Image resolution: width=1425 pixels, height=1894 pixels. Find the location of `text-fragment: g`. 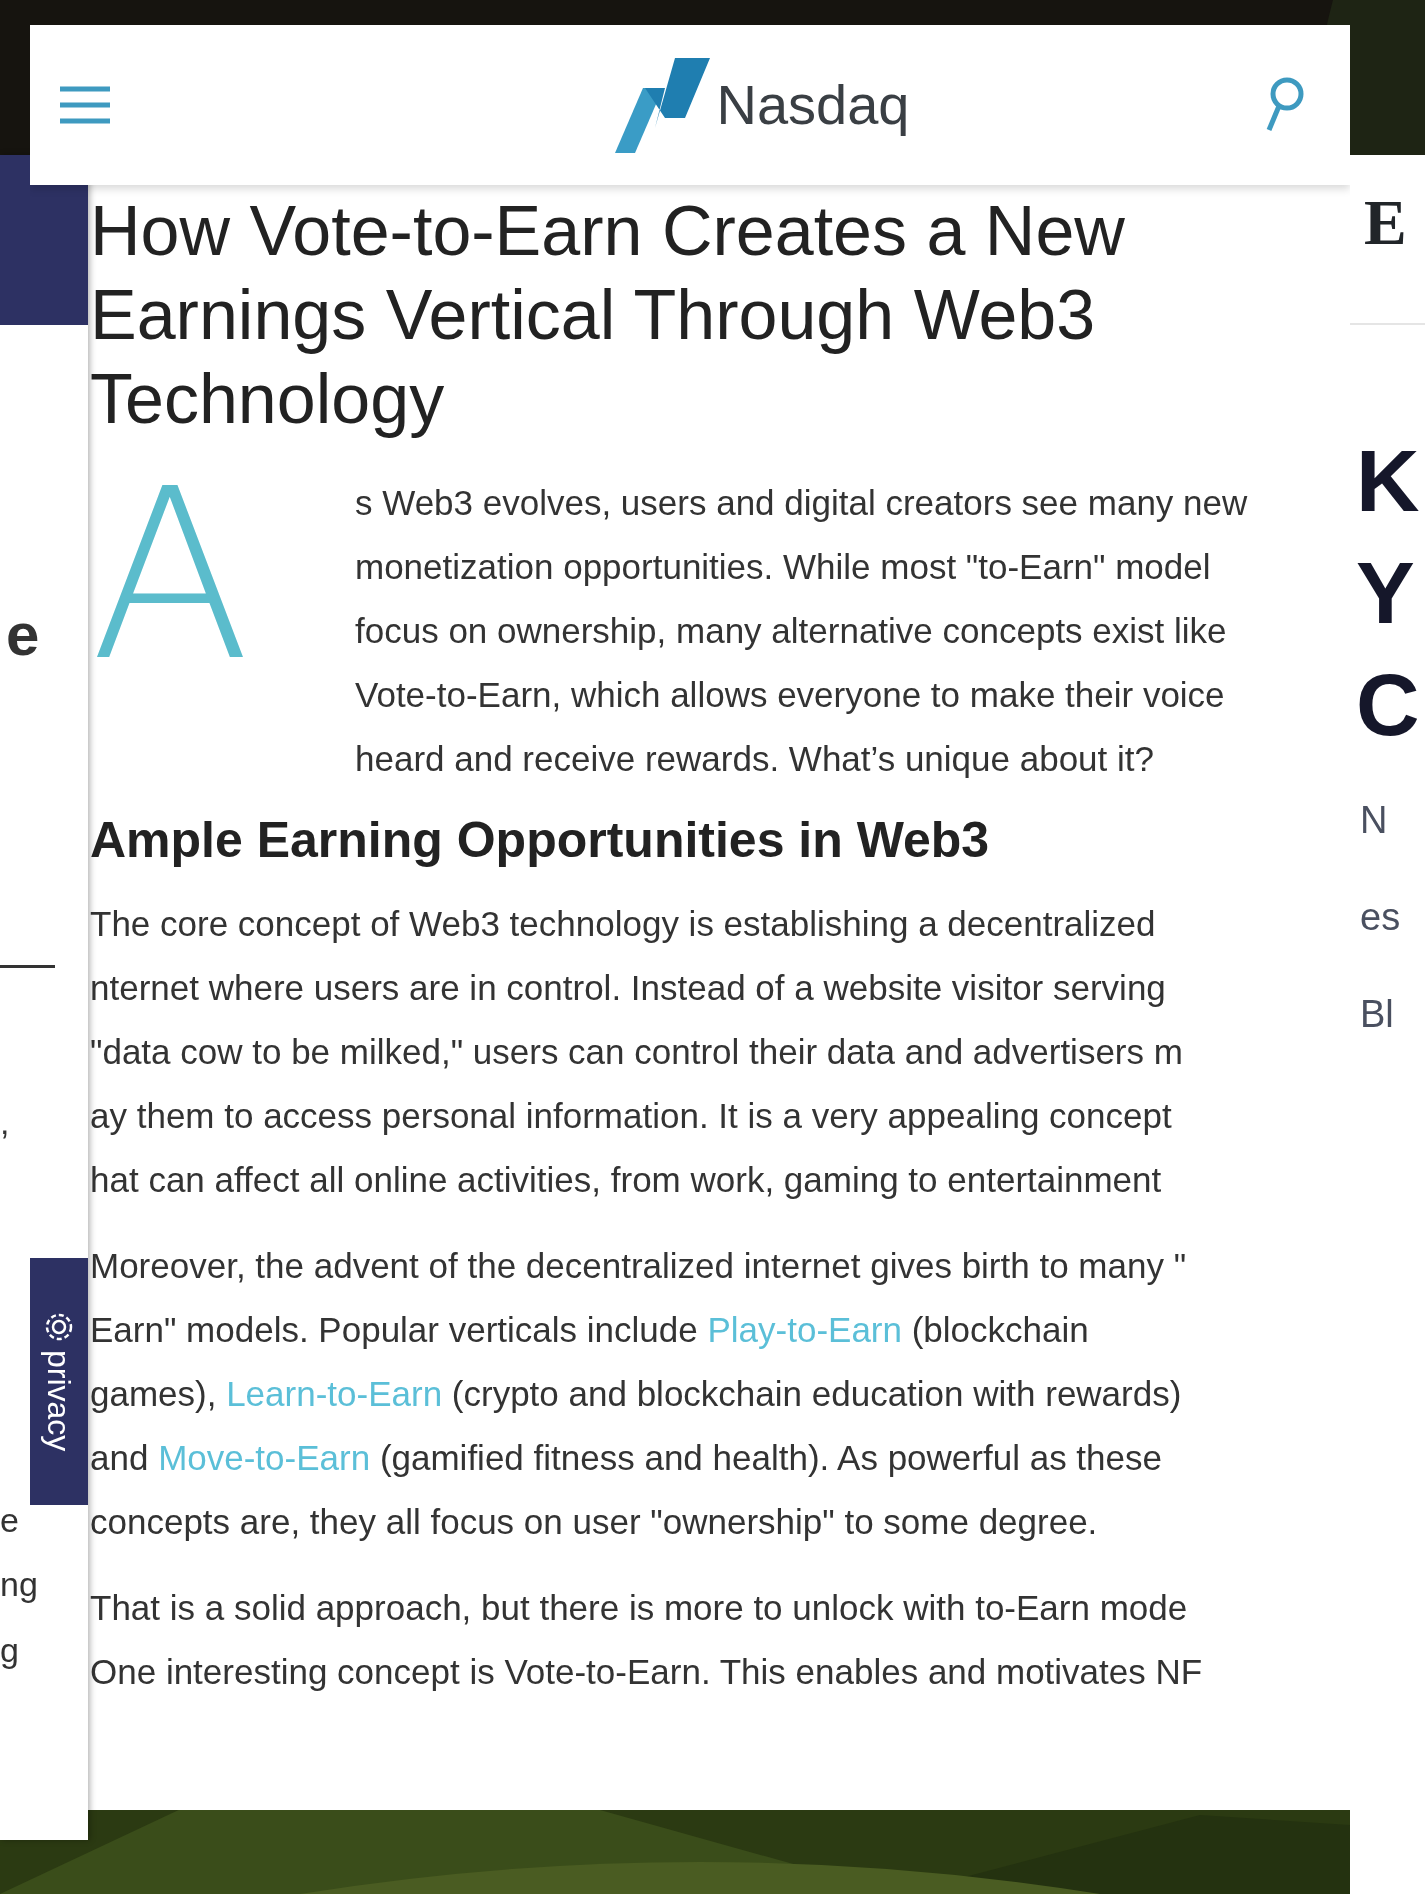

text-fragment: g is located at coordinates (9, 1650).